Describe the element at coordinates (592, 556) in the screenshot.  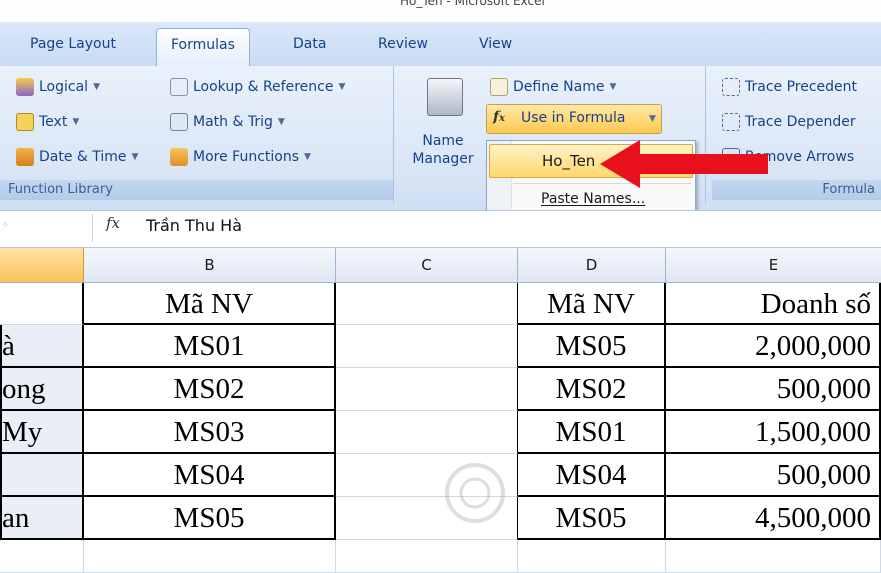
I see `cell-d7` at that location.